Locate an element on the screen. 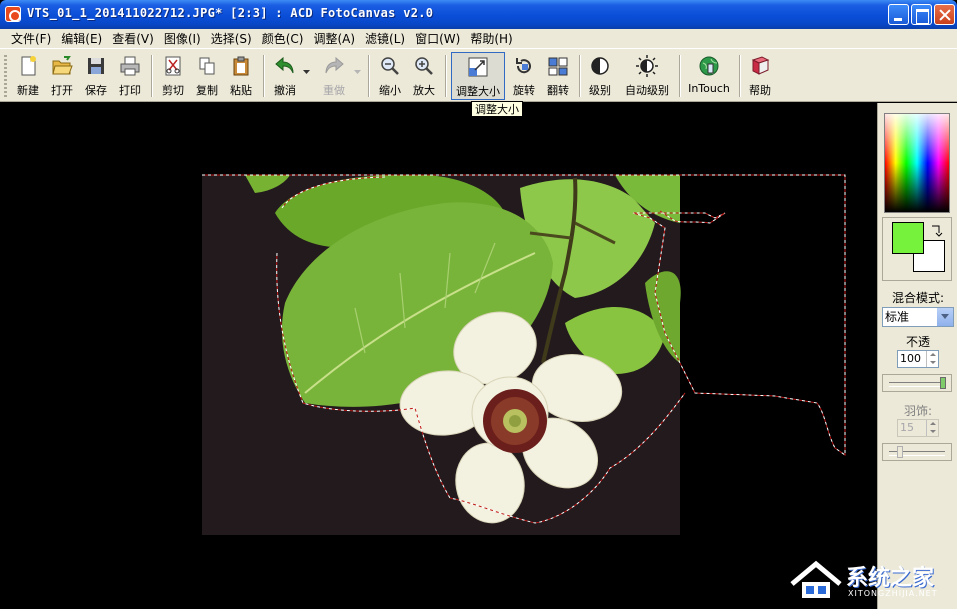 This screenshot has width=957, height=609. redo-button: 重做 is located at coordinates (334, 76).